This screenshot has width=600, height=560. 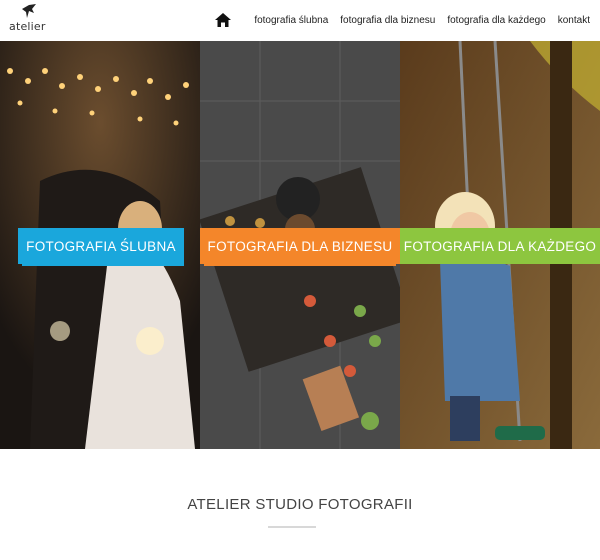 What do you see at coordinates (27, 26) in the screenshot?
I see `logo-text: atelier` at bounding box center [27, 26].